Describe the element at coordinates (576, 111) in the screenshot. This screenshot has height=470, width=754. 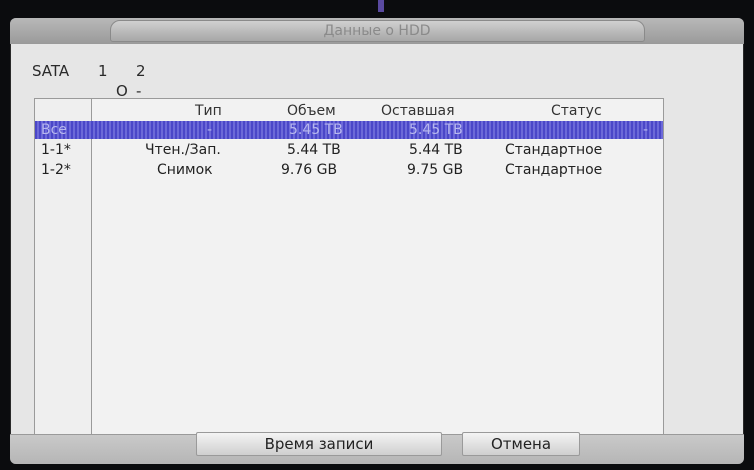
I see `header-status: Статус` at that location.